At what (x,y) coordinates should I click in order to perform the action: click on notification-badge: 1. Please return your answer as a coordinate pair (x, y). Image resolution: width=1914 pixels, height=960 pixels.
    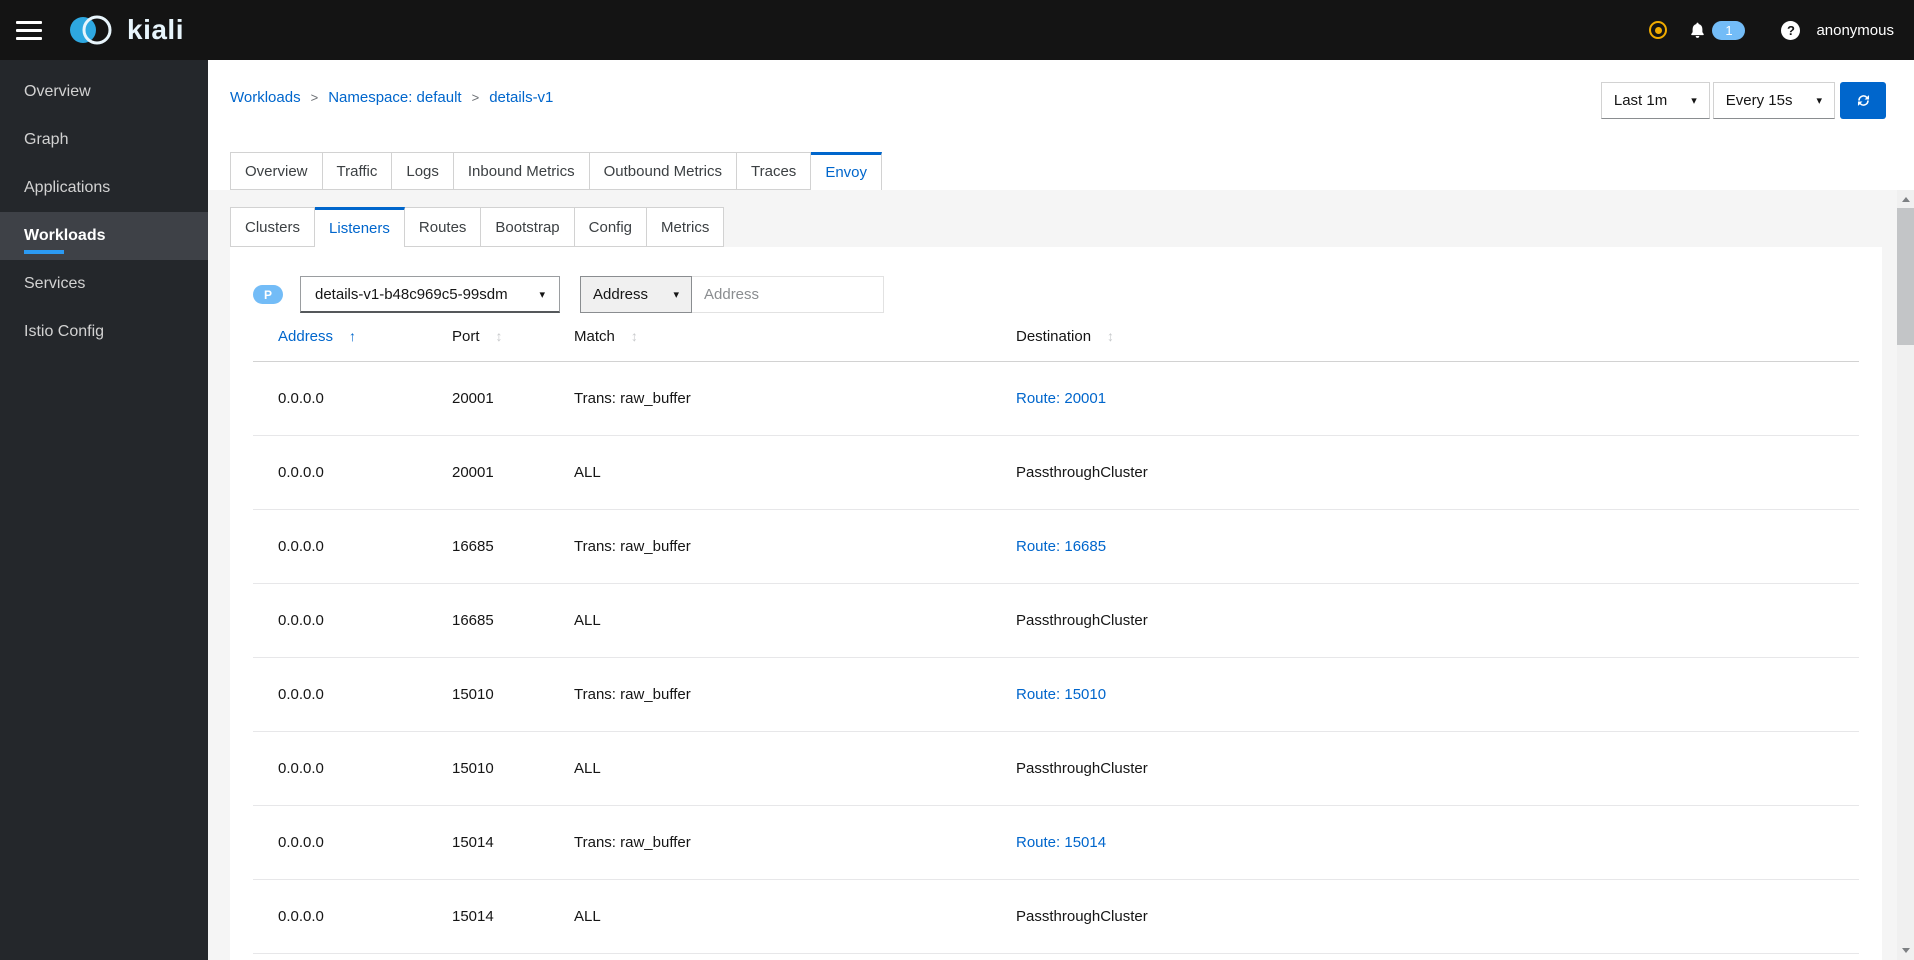
    Looking at the image, I should click on (1729, 30).